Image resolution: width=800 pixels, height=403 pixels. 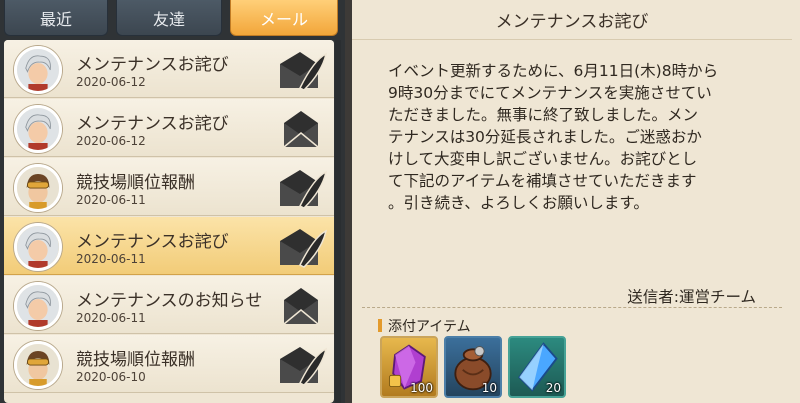 I want to click on attachments-label: 添付アイテム, so click(x=424, y=326).